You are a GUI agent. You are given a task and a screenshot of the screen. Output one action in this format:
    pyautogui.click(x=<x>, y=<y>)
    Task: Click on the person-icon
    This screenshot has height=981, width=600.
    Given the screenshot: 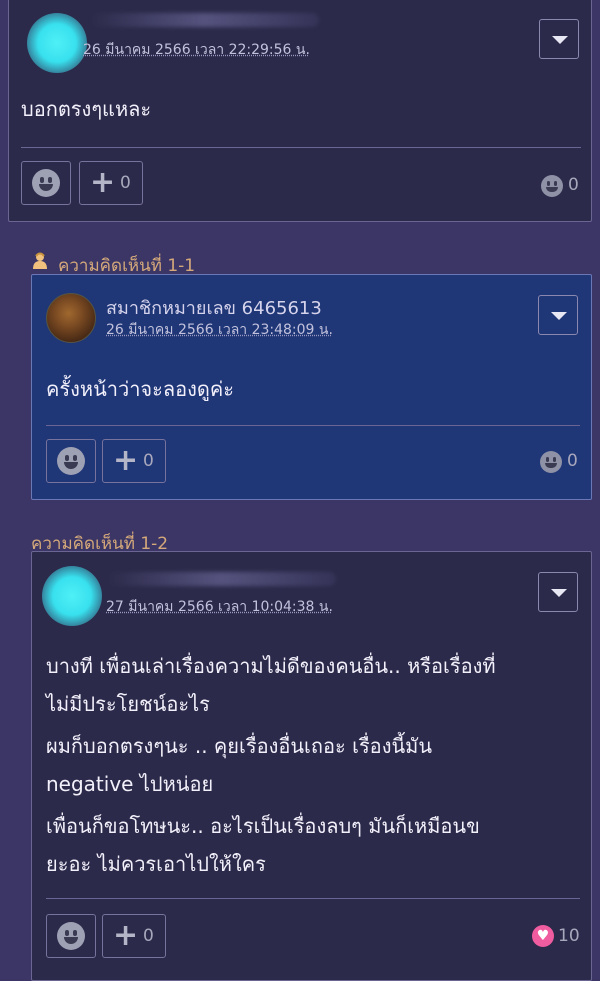 What is the action you would take?
    pyautogui.click(x=40, y=260)
    